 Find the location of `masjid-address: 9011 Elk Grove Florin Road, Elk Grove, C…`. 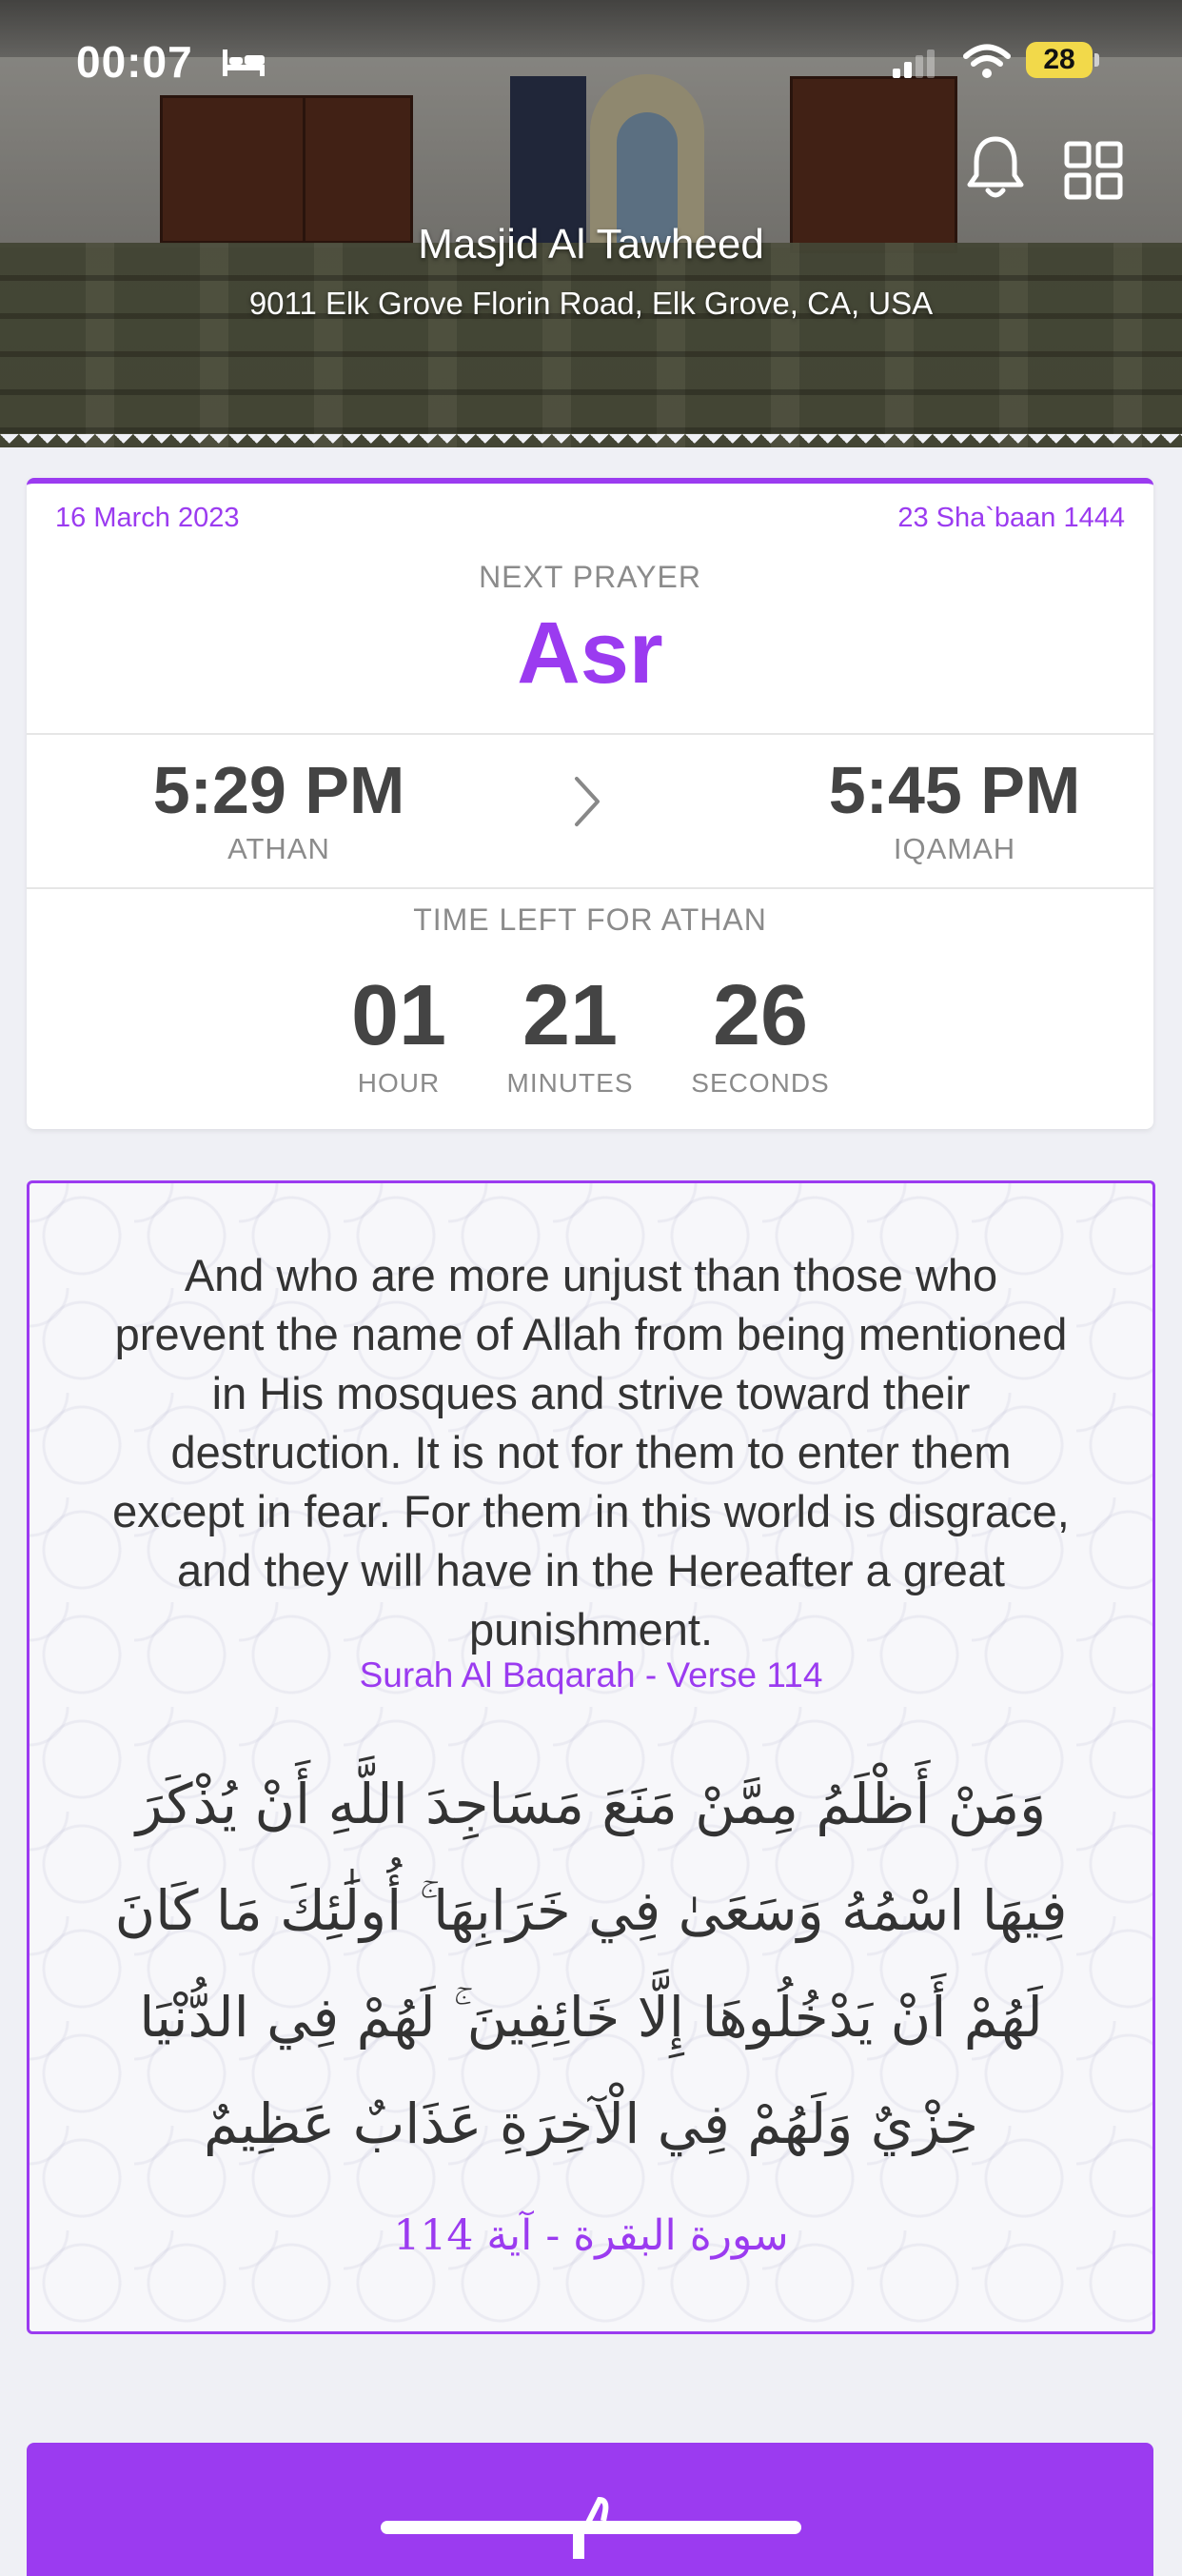

masjid-address: 9011 Elk Grove Florin Road, Elk Grove, C… is located at coordinates (591, 303).